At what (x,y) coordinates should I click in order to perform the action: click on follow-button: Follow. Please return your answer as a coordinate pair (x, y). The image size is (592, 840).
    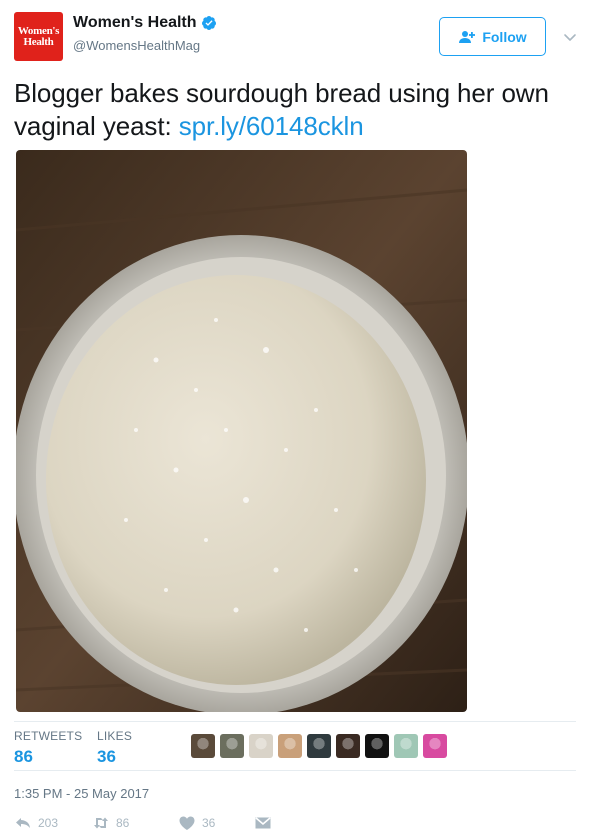
    Looking at the image, I should click on (492, 36).